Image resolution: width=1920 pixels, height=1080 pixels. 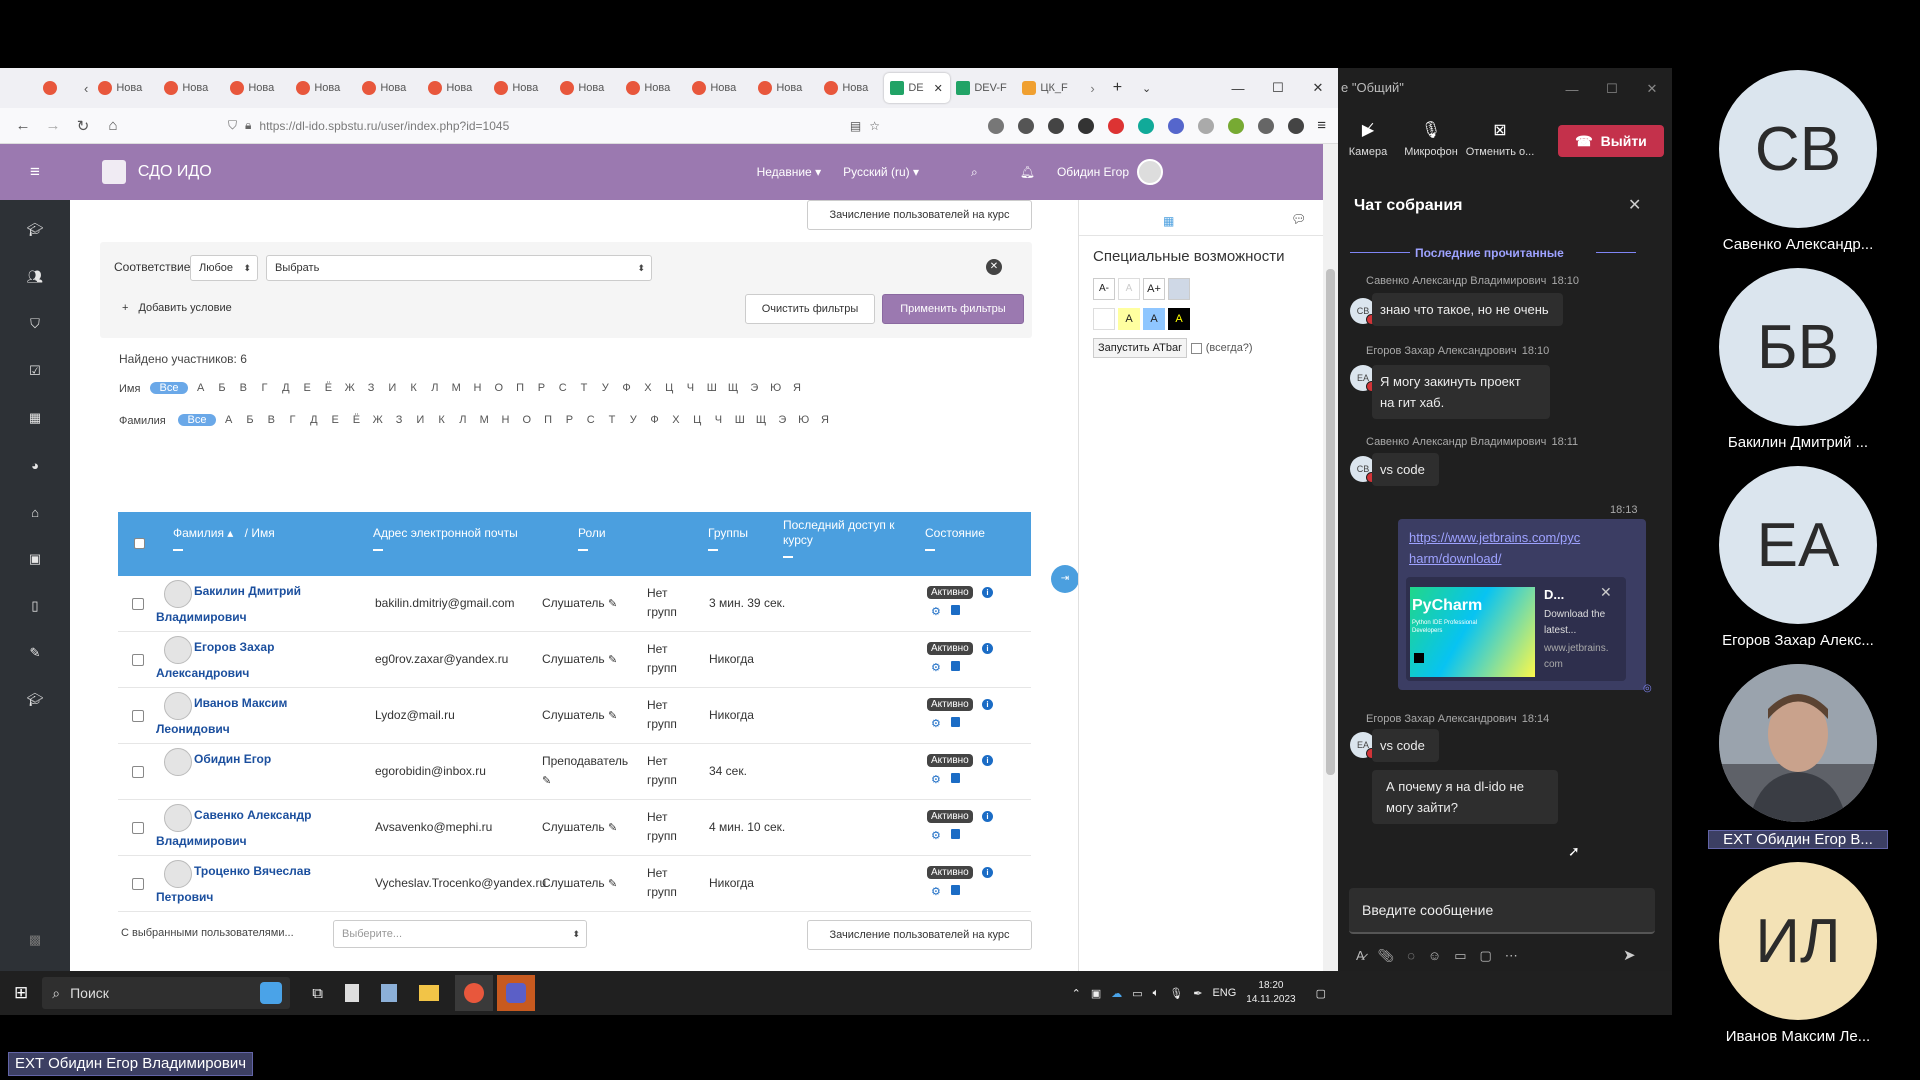 I want to click on last-initial-letter: А, so click(x=228, y=420).